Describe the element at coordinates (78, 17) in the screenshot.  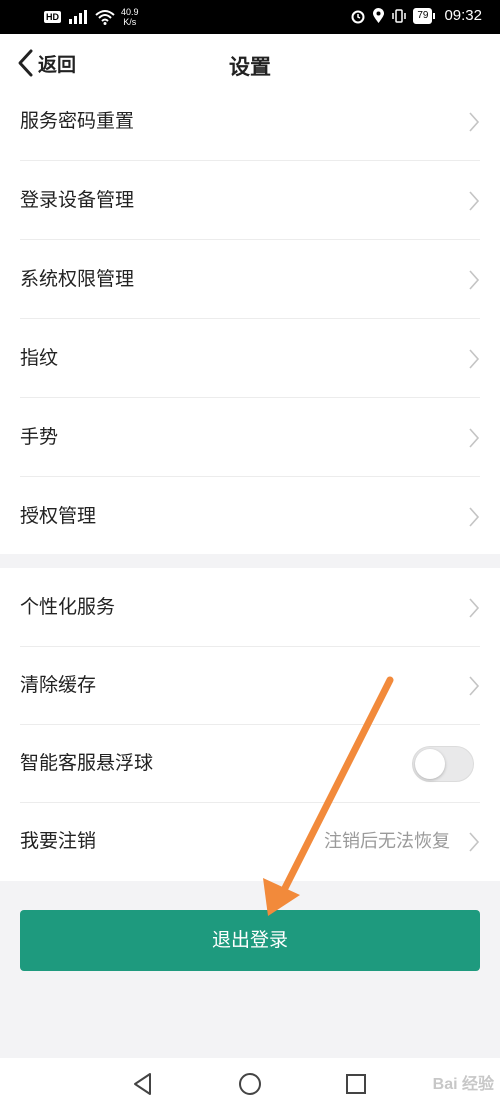
I see `signal-icon` at that location.